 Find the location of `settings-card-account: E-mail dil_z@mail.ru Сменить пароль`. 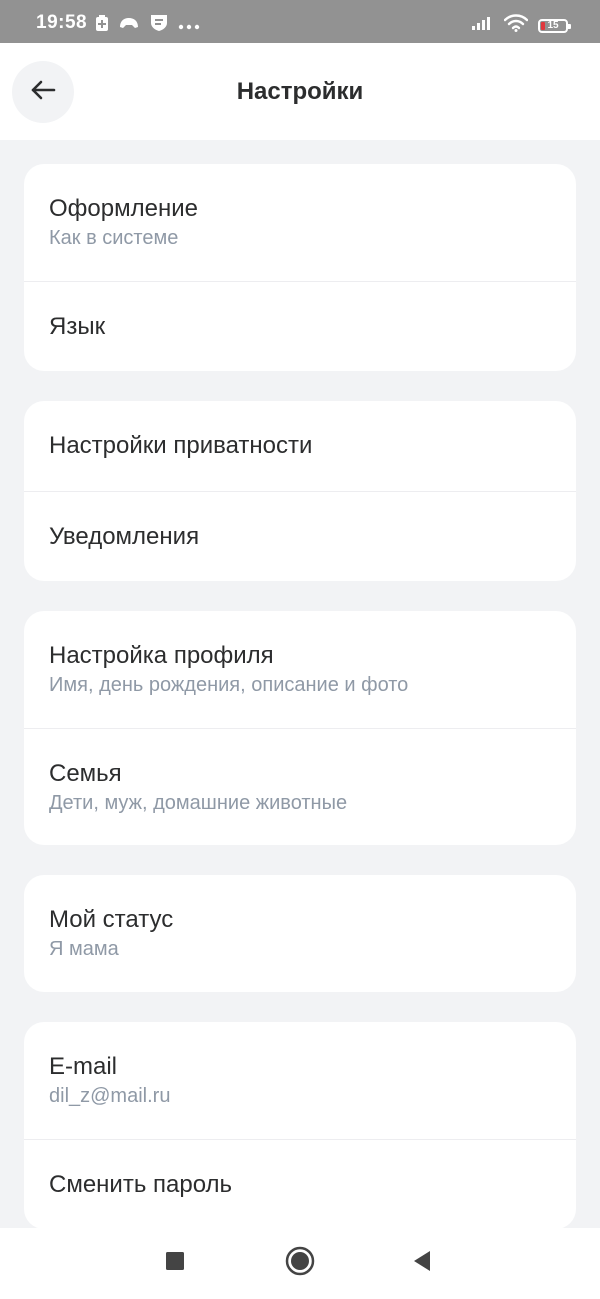

settings-card-account: E-mail dil_z@mail.ru Сменить пароль is located at coordinates (300, 1125).